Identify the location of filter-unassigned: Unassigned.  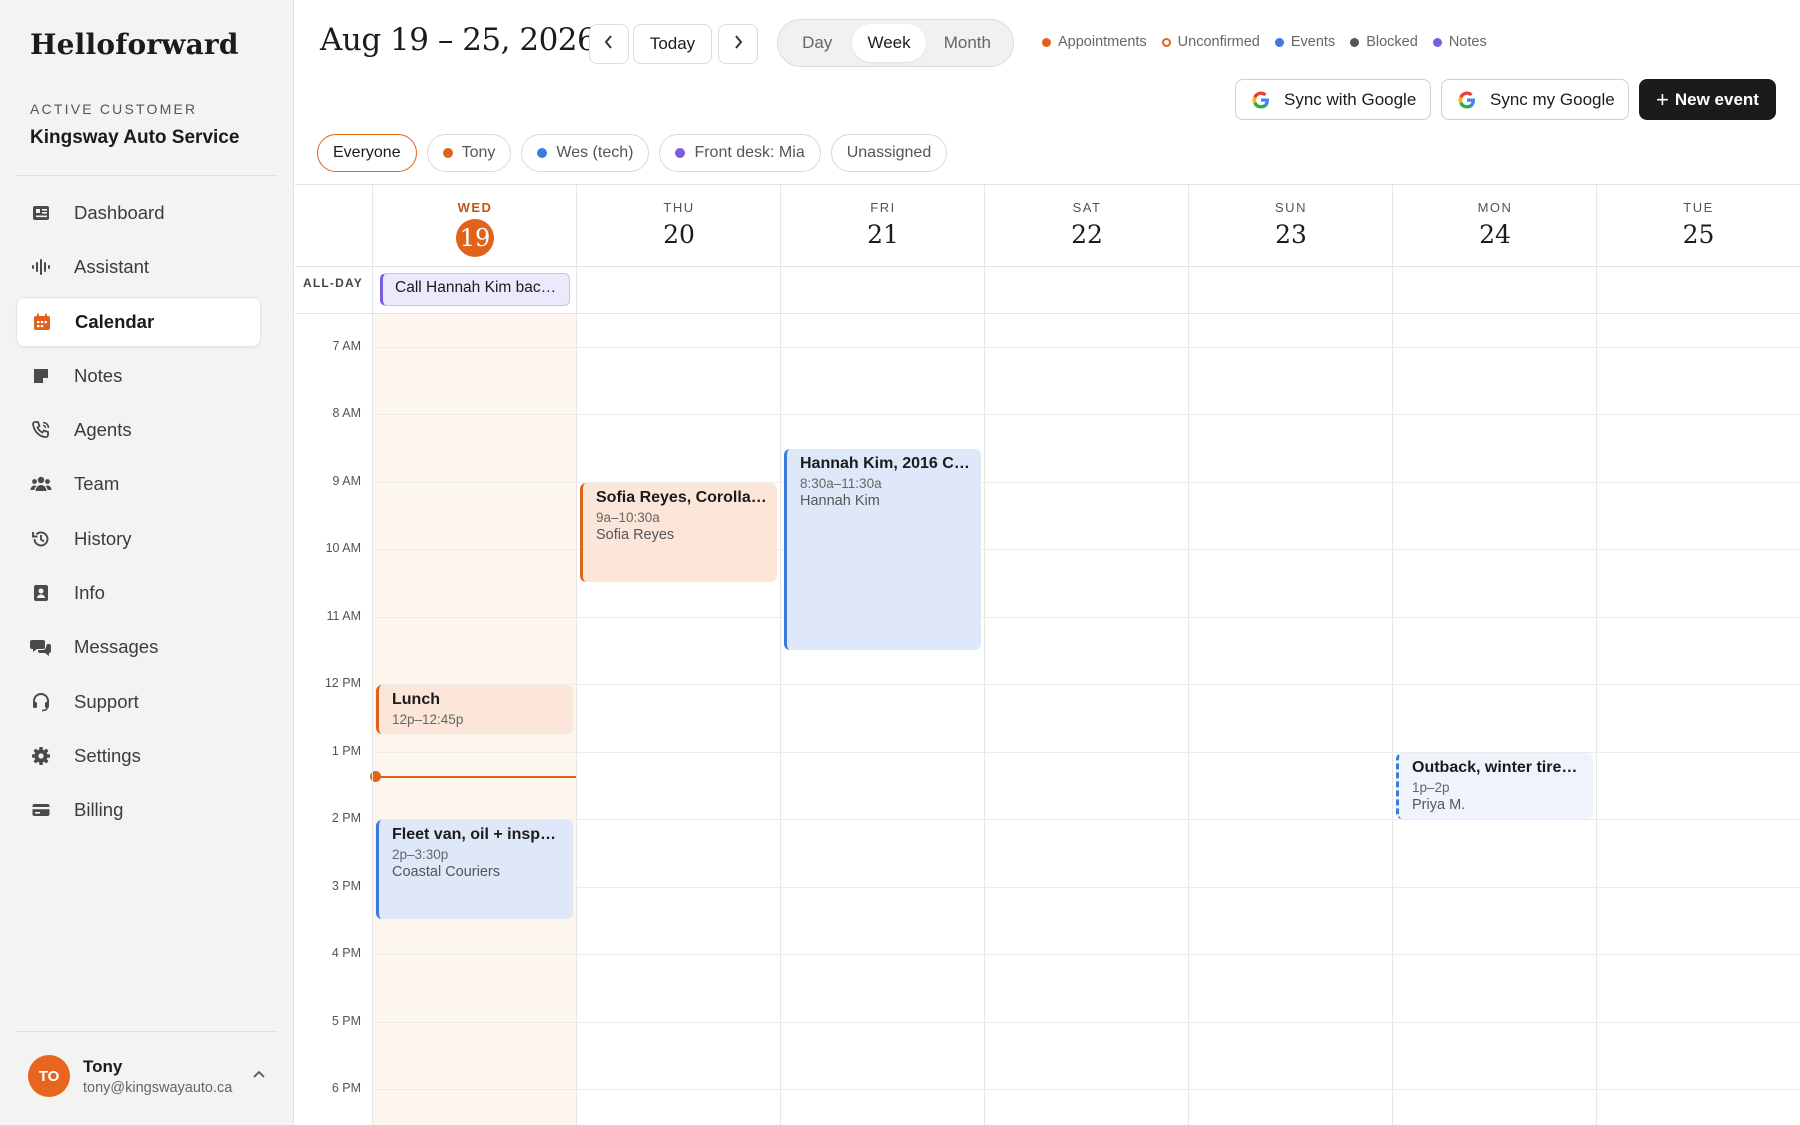
(889, 153).